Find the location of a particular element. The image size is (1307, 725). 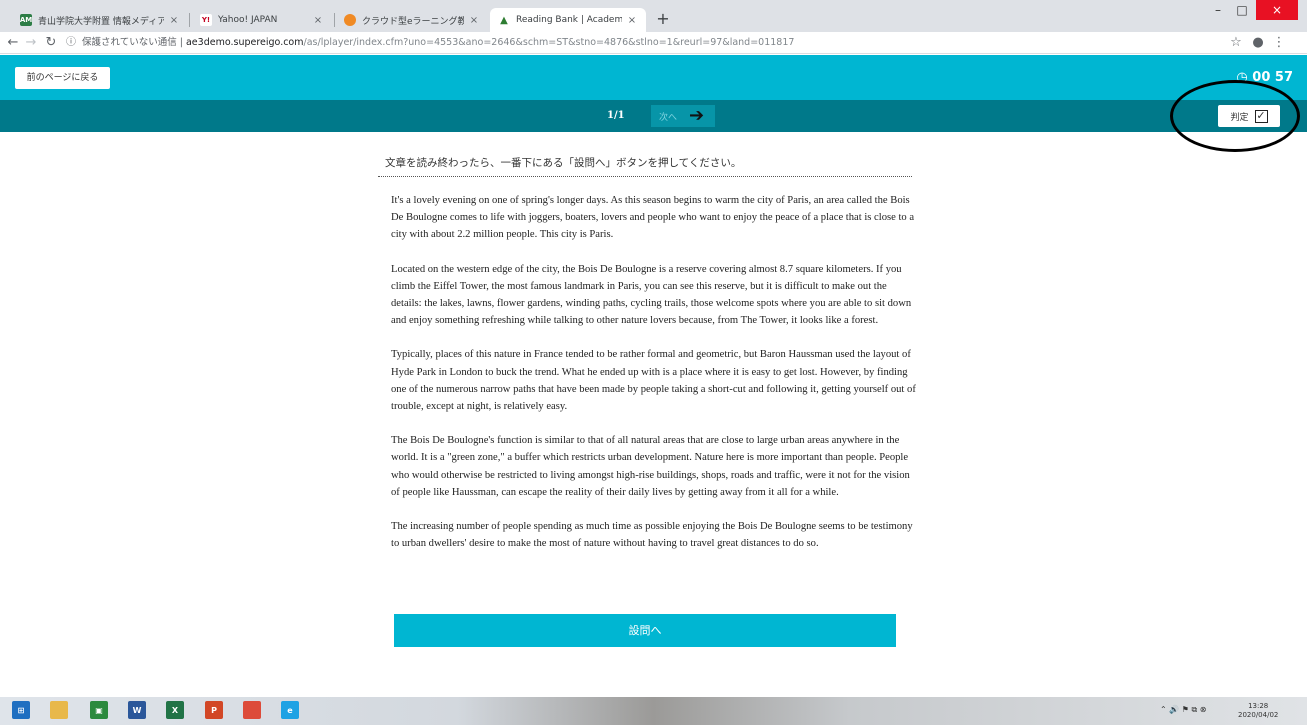

profile-icon: ● is located at coordinates (1258, 43).